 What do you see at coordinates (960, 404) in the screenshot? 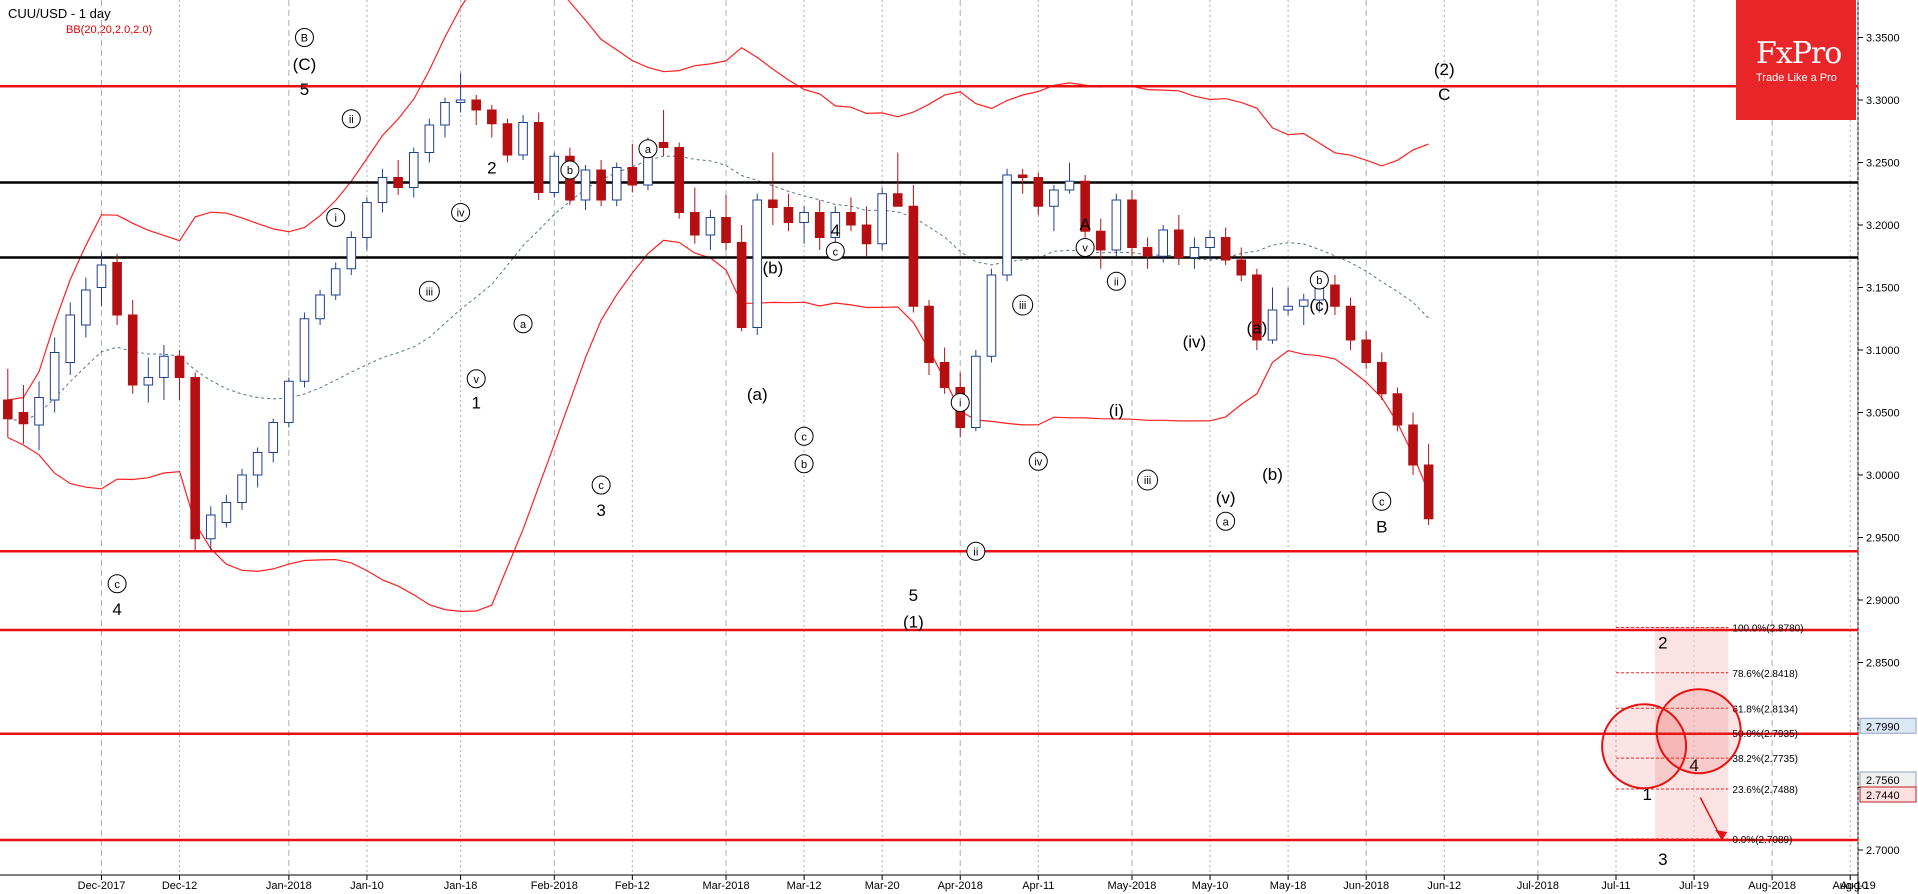
I see `wave-label: i` at bounding box center [960, 404].